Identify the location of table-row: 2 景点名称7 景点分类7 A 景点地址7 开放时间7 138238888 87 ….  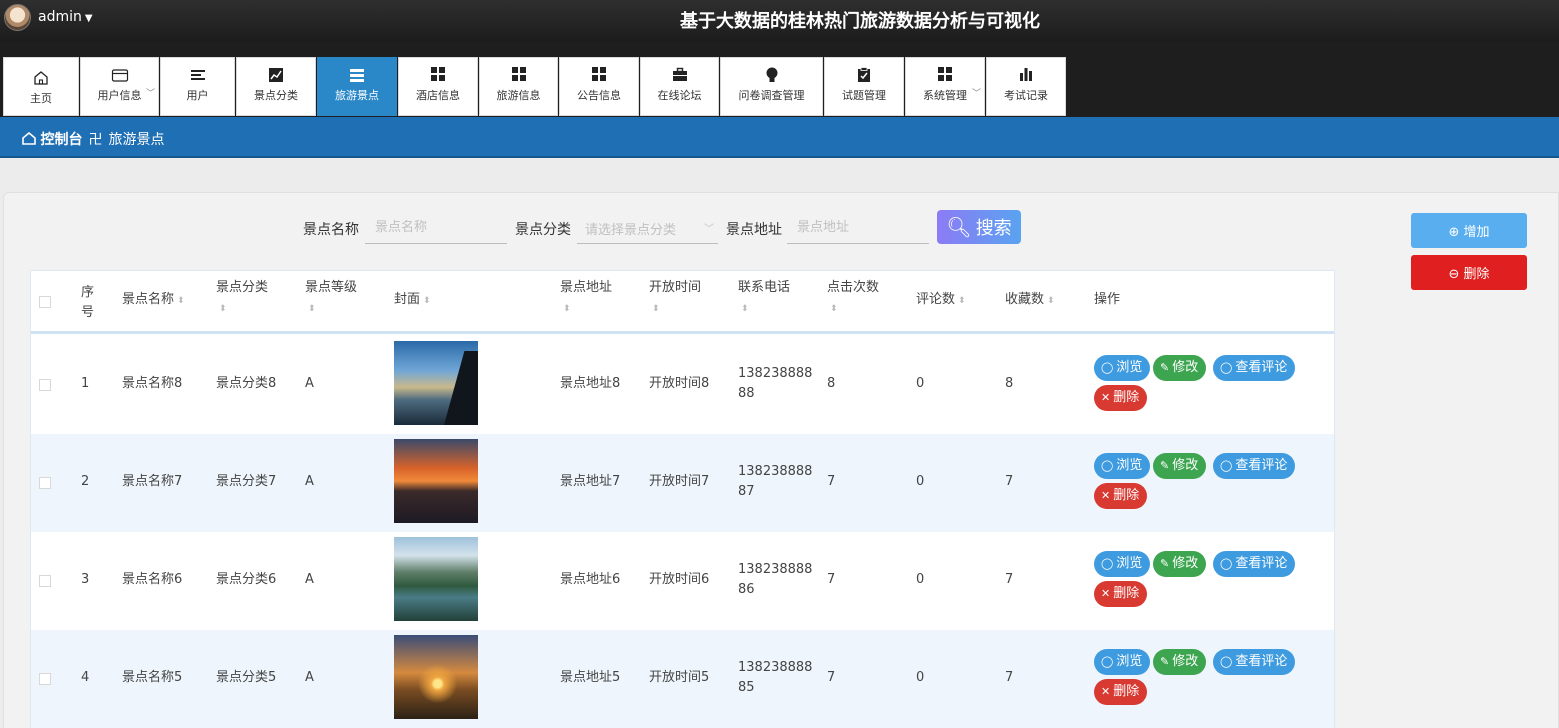
(682, 483).